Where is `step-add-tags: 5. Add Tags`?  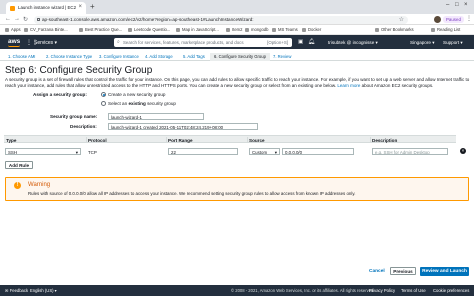
step-add-tags: 5. Add Tags is located at coordinates (194, 57).